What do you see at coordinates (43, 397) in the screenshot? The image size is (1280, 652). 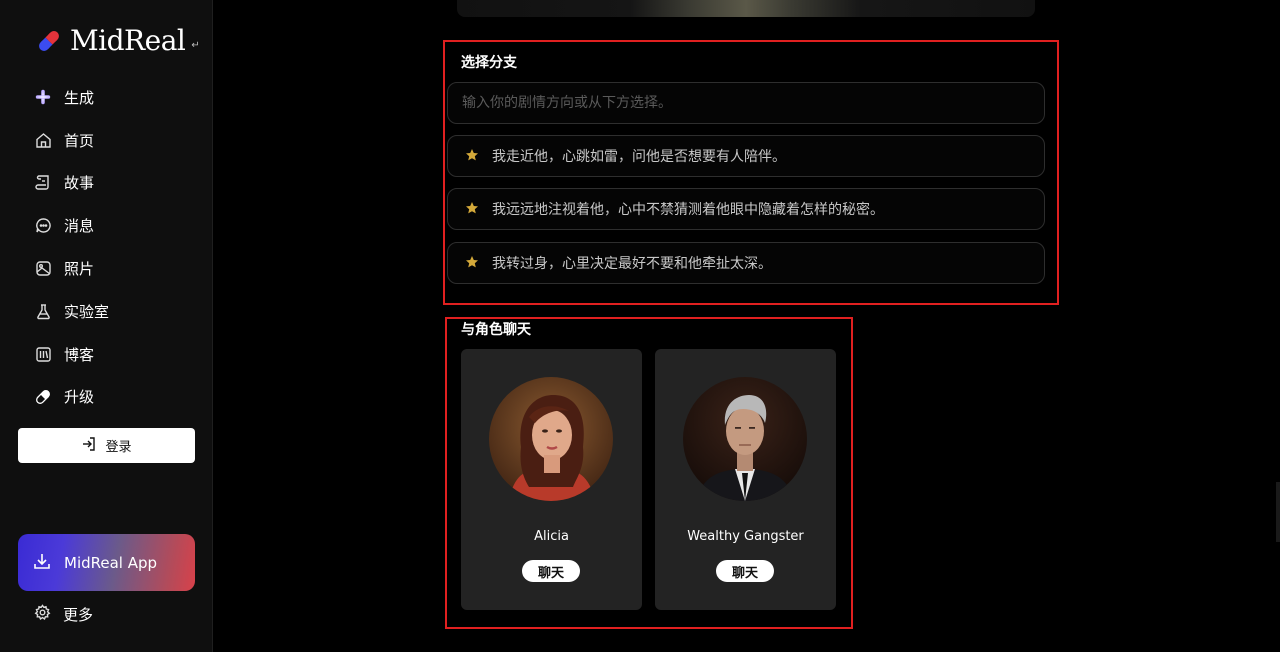 I see `pill-icon` at bounding box center [43, 397].